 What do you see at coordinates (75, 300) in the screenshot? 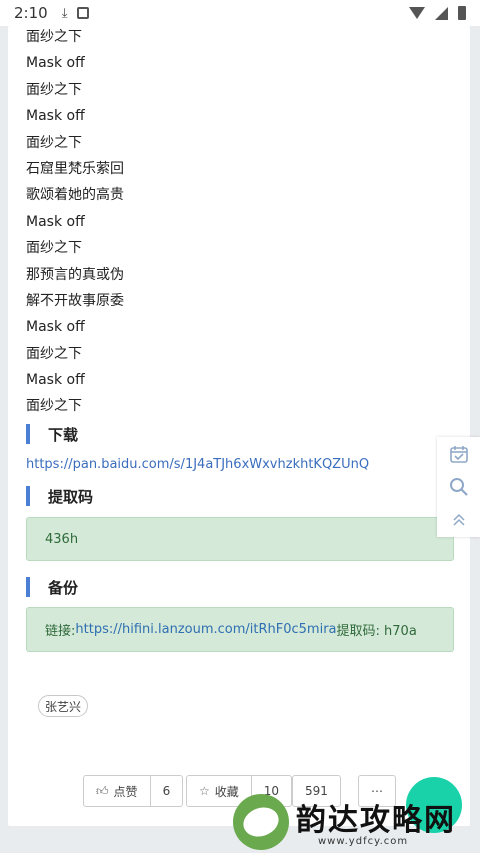
I see `lyric-line: 解不开故事原委` at bounding box center [75, 300].